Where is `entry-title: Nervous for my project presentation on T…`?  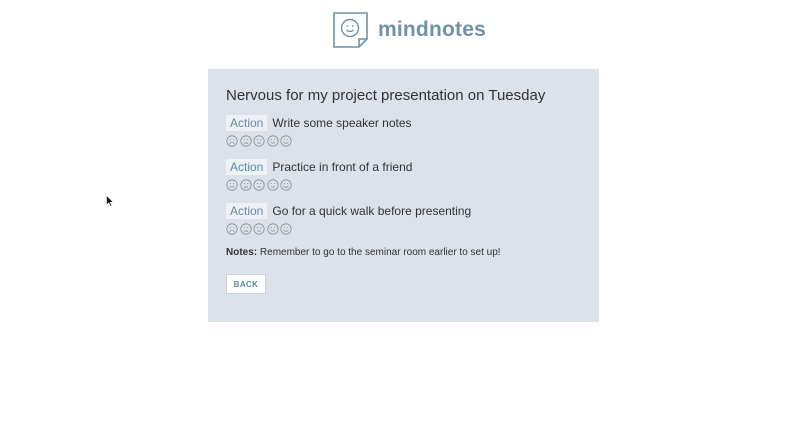
entry-title: Nervous for my project presentation on T… is located at coordinates (386, 95).